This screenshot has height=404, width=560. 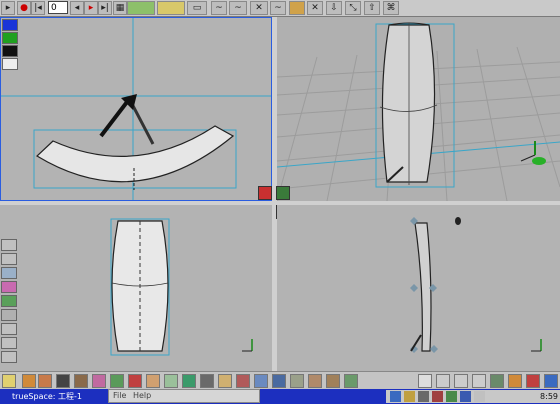 What do you see at coordinates (333, 381) in the screenshot?
I see `person-icon` at bounding box center [333, 381].